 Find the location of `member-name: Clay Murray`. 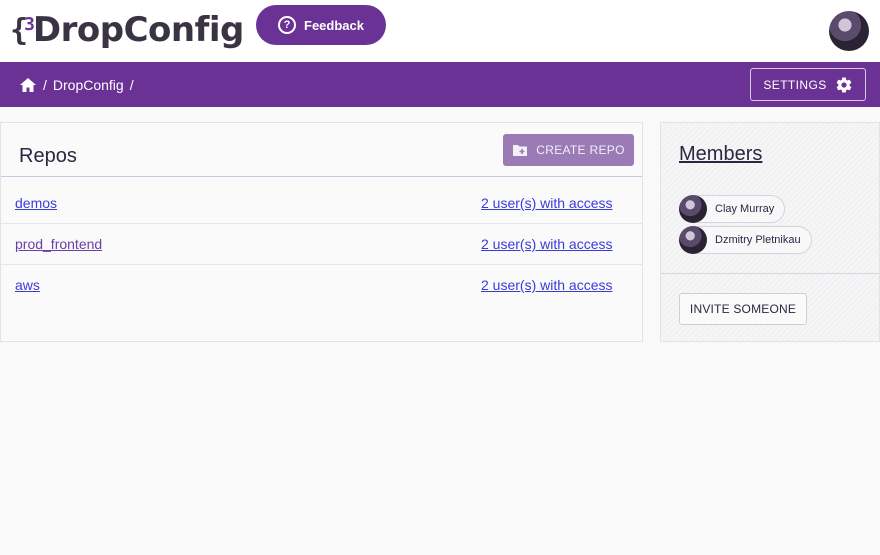

member-name: Clay Murray is located at coordinates (745, 209).